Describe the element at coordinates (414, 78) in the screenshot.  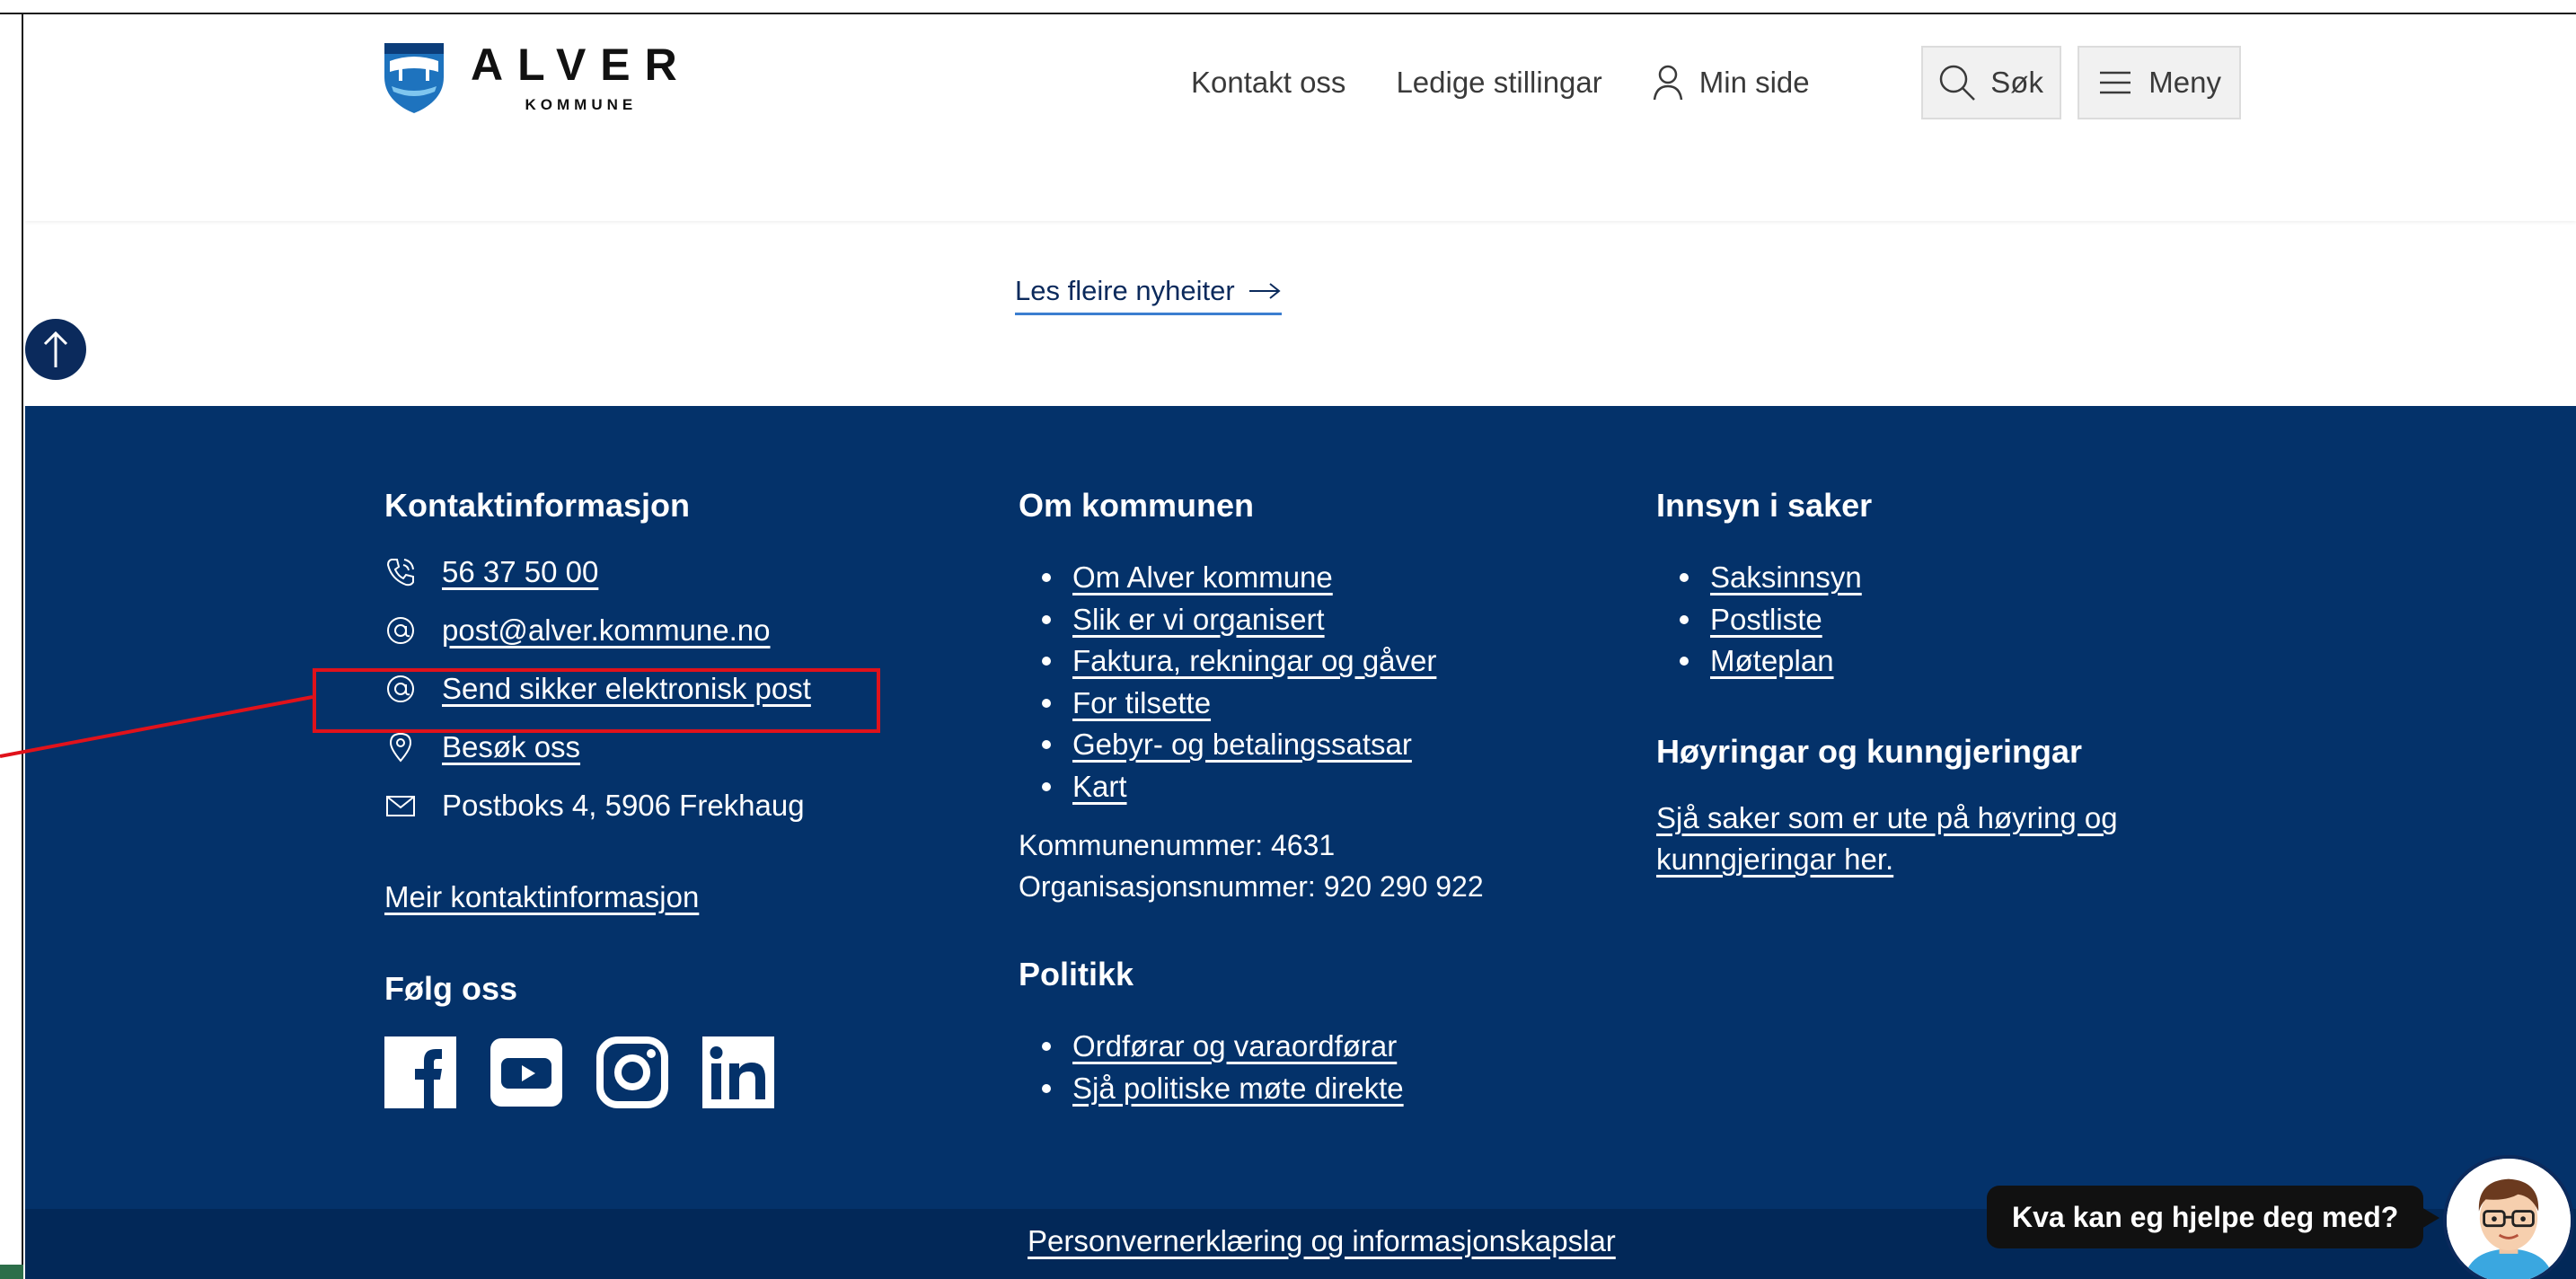
I see `shield-logo-icon` at that location.